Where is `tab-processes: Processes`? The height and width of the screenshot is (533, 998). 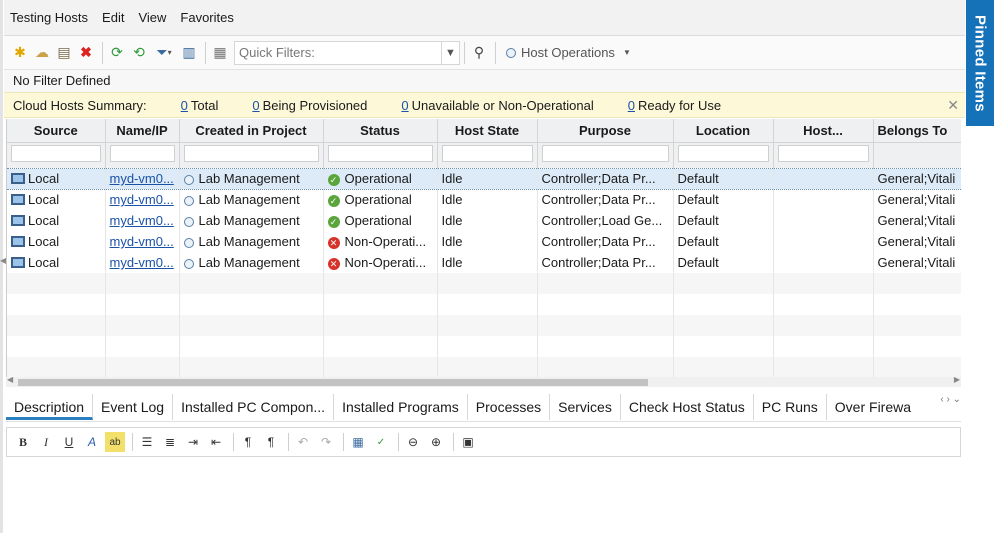
tab-processes: Processes is located at coordinates (509, 406).